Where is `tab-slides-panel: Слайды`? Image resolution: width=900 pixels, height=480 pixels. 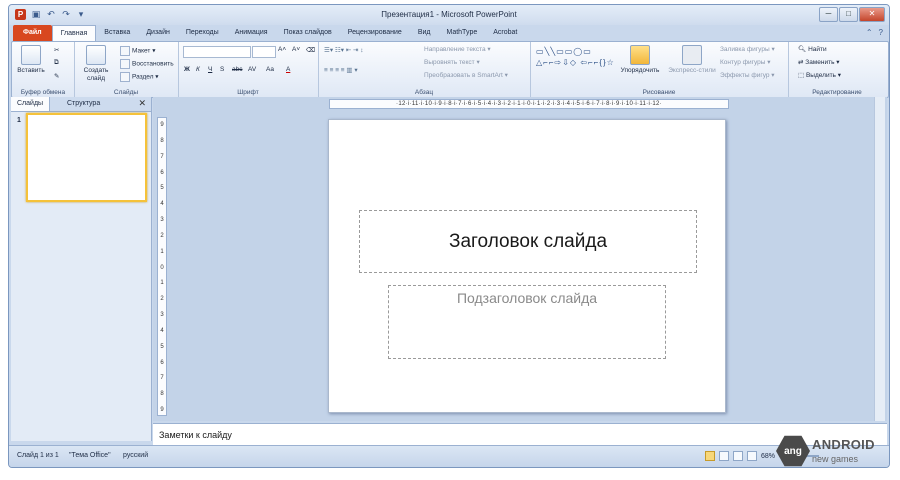
tab-slides-panel: Слайды is located at coordinates (31, 104).